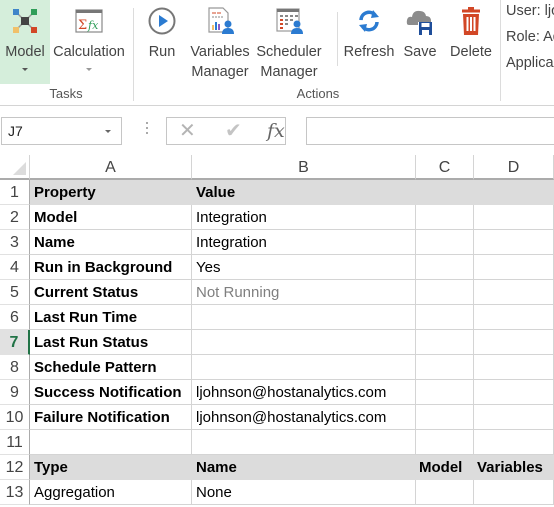 The height and width of the screenshot is (507, 554). I want to click on cell-d13, so click(514, 492).